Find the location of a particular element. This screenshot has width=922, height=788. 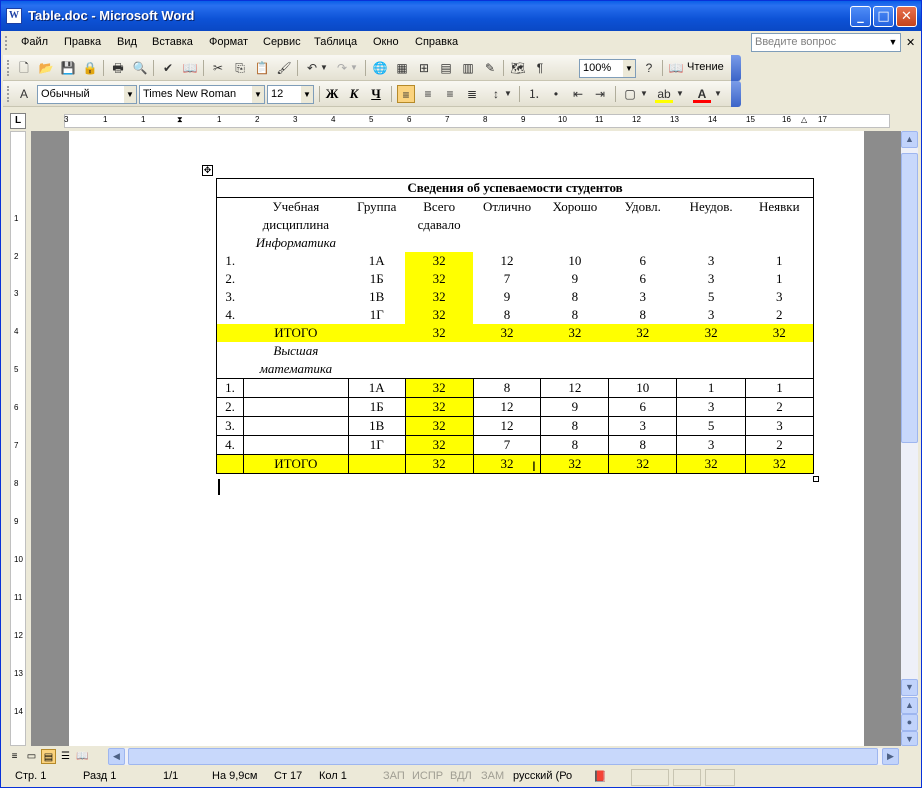

previous-page-icon: ▲ is located at coordinates (909, 705).